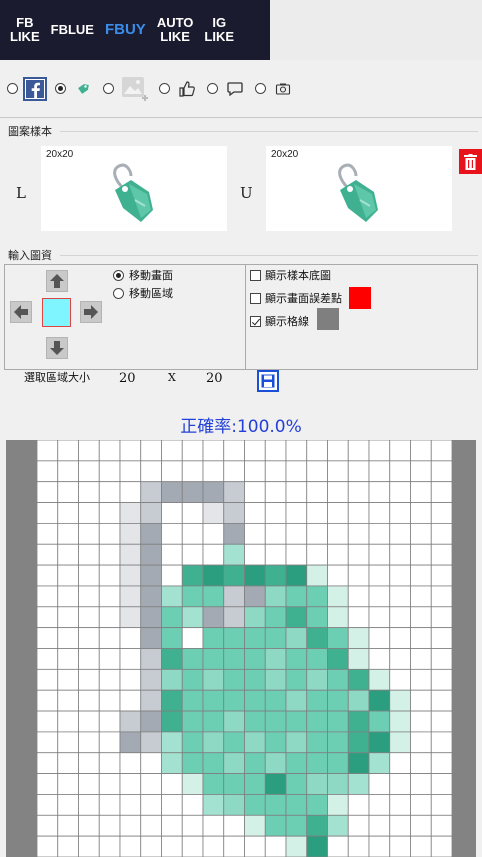  What do you see at coordinates (75, 89) in the screenshot?
I see `tool-price-tag` at bounding box center [75, 89].